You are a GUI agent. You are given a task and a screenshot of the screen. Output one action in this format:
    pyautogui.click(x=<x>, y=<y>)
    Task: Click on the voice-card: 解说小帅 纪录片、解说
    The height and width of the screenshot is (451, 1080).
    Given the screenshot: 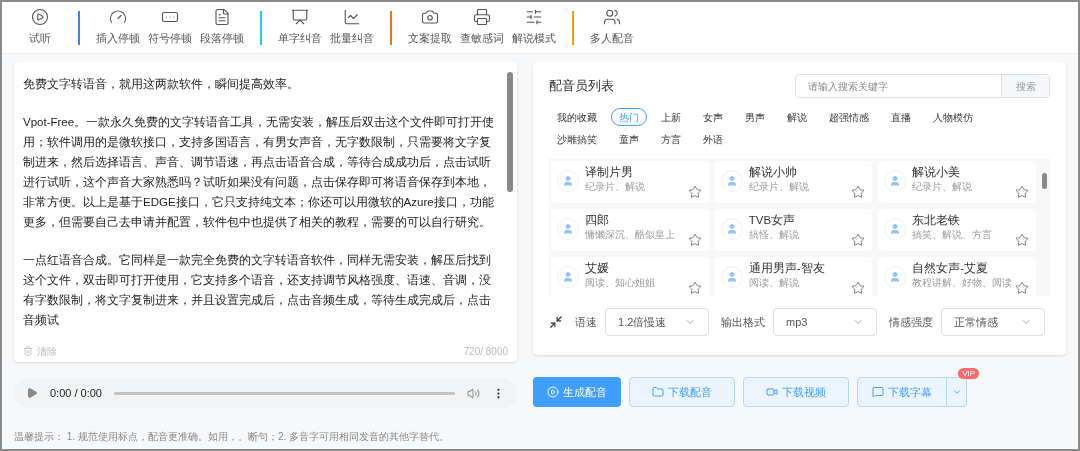 What is the action you would take?
    pyautogui.click(x=793, y=182)
    